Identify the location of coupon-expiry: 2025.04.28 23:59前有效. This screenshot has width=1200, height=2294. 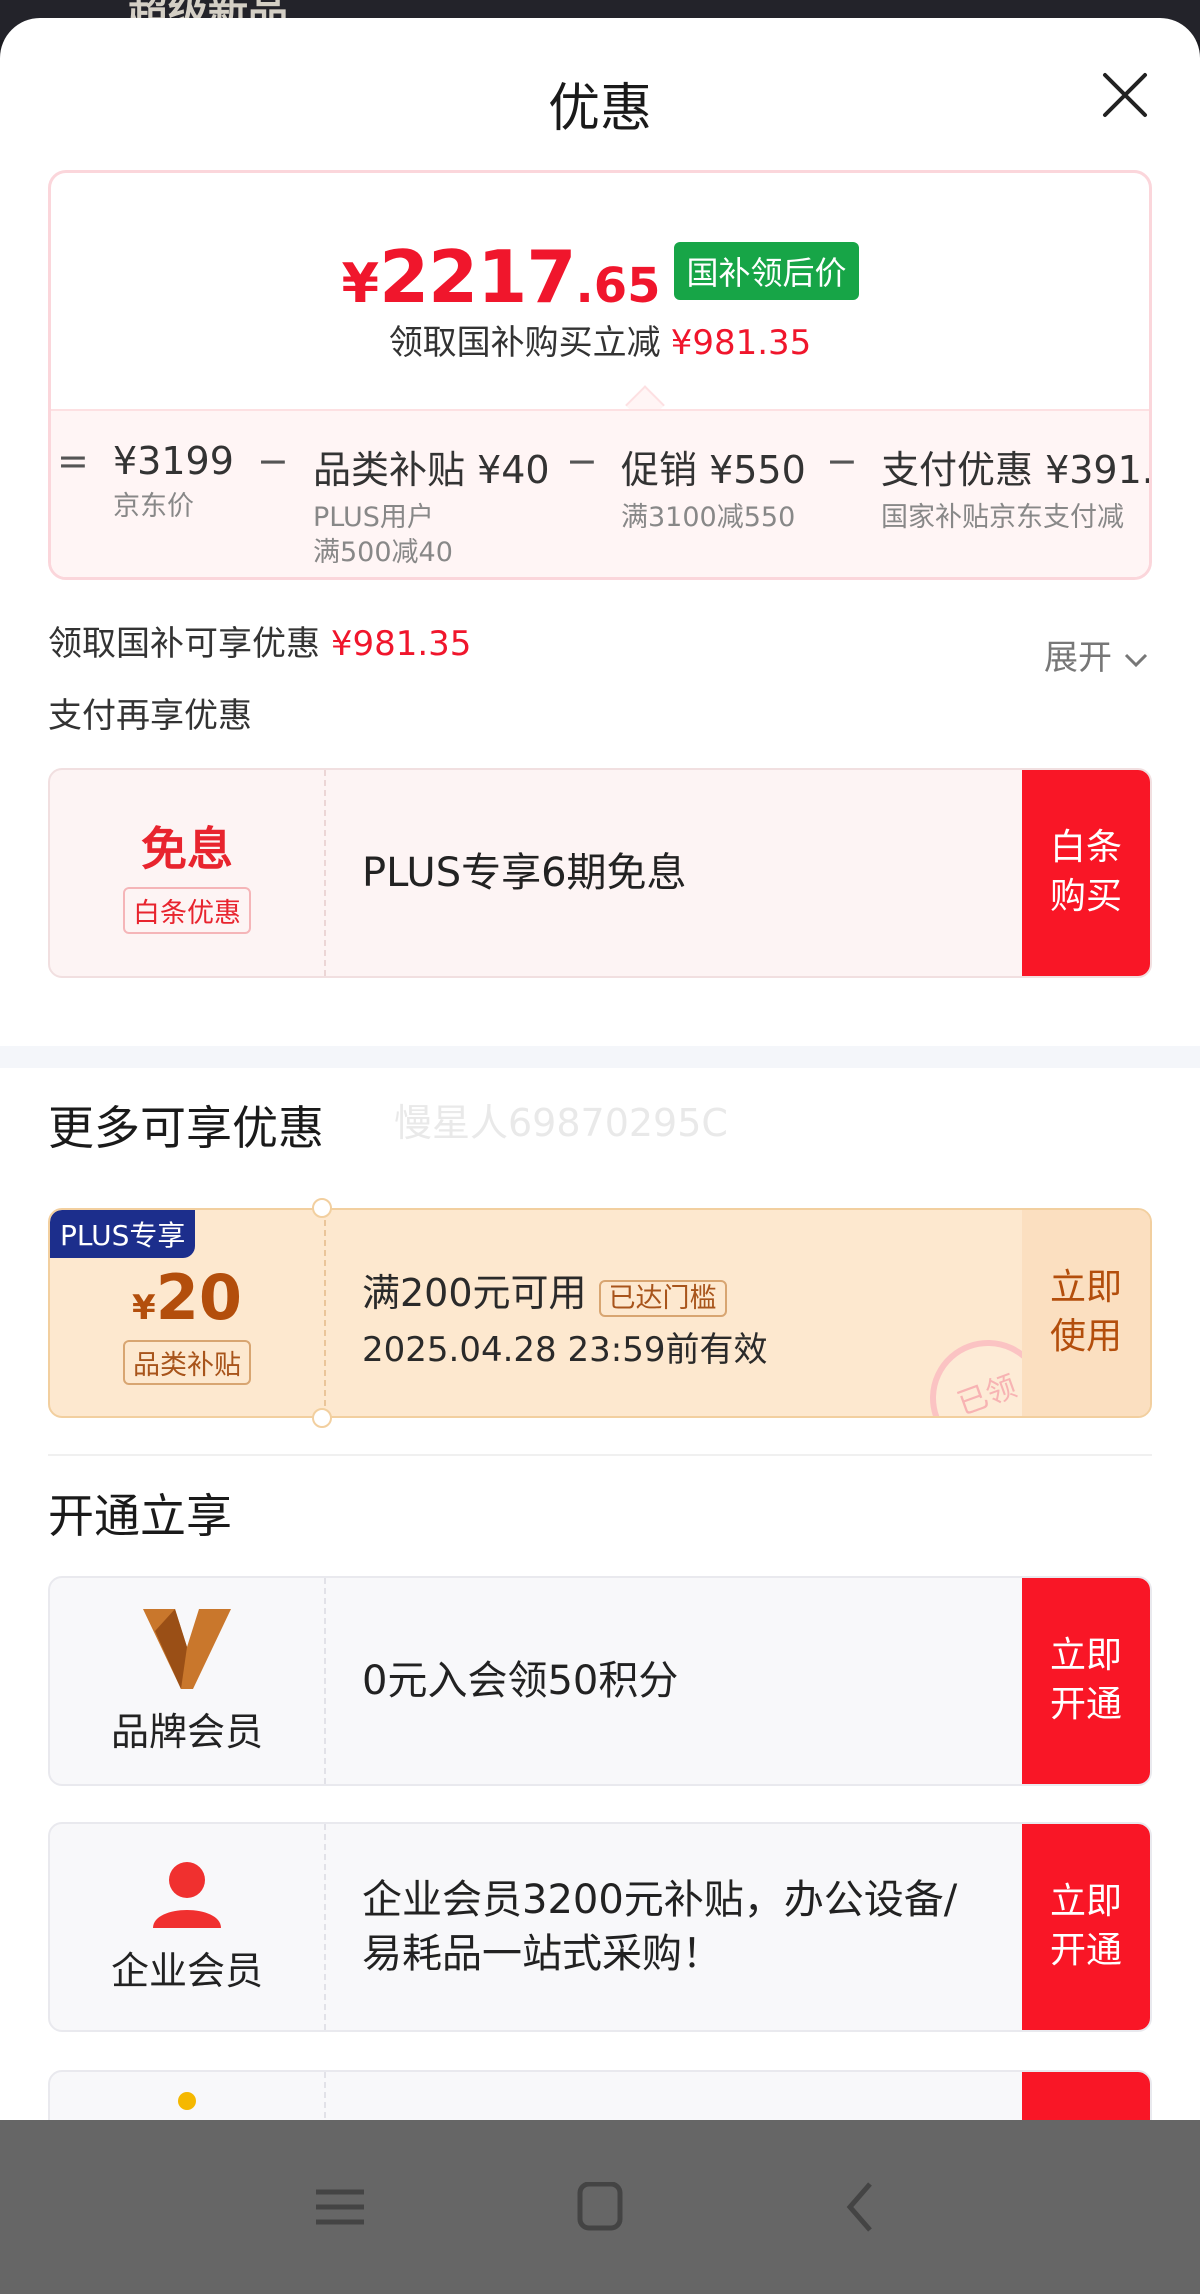
(565, 1350).